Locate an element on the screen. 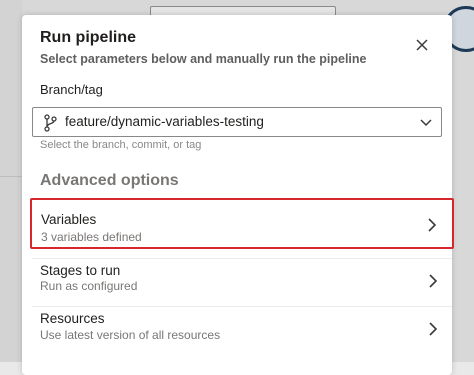 The image size is (474, 375). option-subtitle: Run as configured is located at coordinates (89, 286).